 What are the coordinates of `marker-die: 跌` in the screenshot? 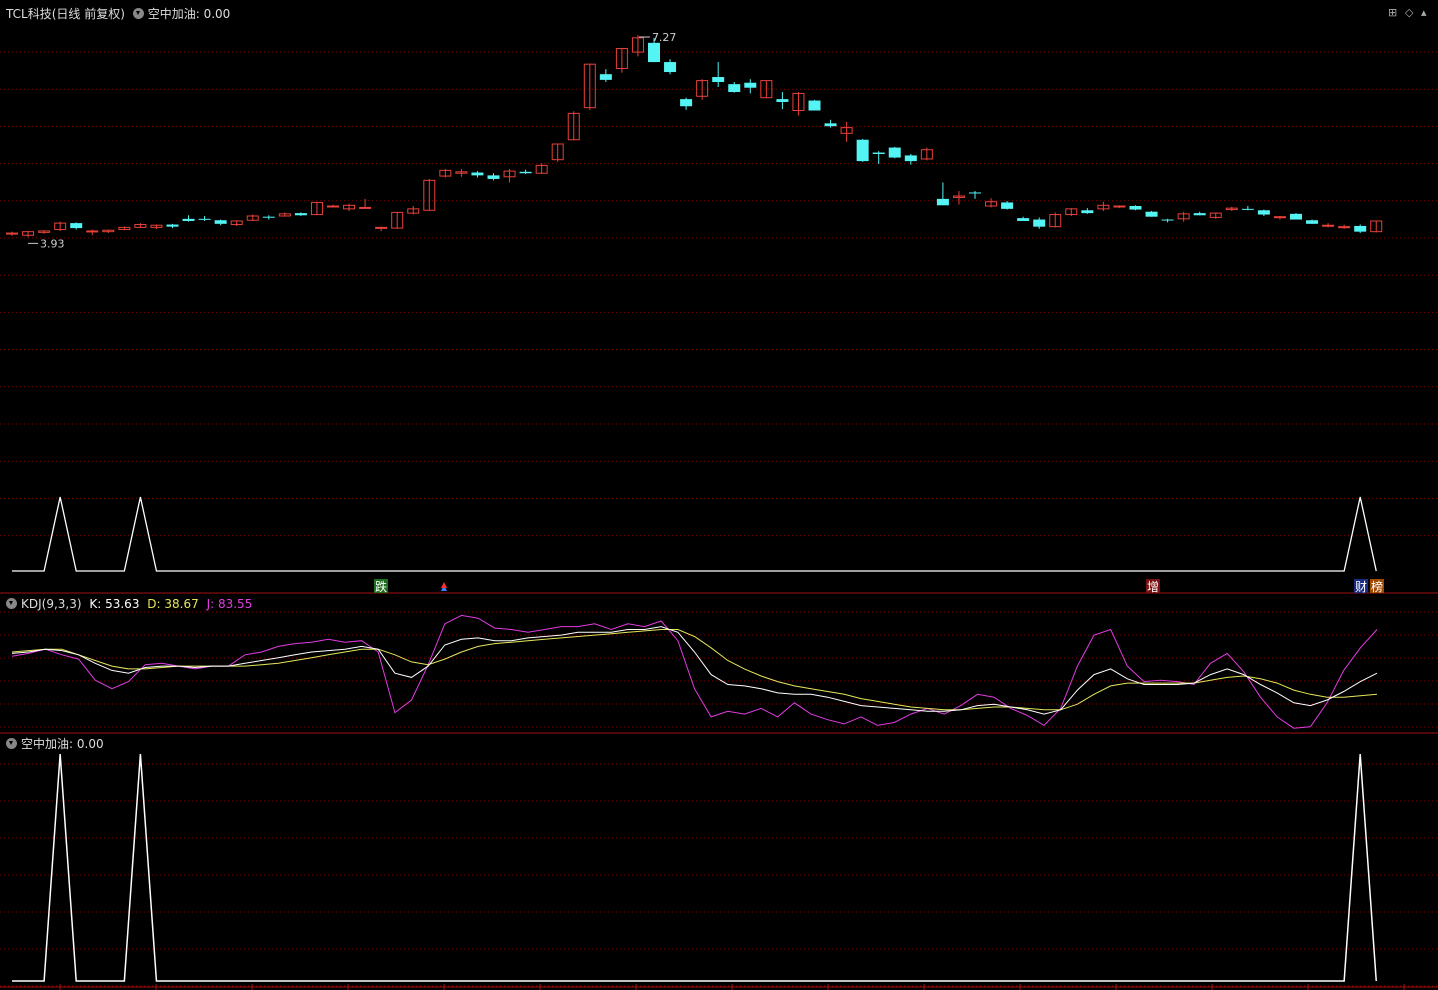 It's located at (381, 586).